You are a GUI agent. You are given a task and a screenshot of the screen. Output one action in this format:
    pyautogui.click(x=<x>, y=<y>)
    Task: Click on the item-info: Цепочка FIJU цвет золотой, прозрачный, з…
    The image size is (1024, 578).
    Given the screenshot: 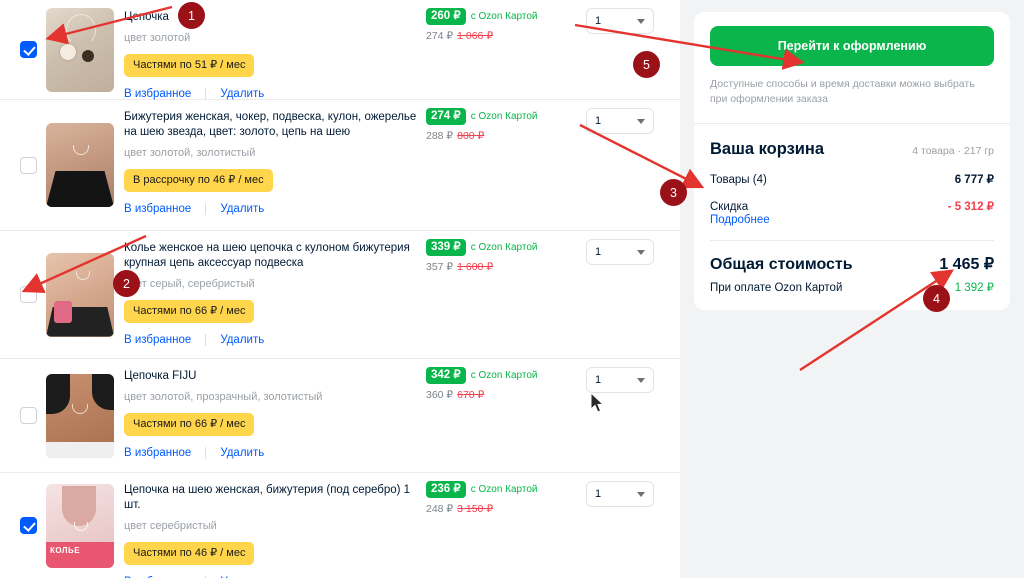 What is the action you would take?
    pyautogui.click(x=275, y=413)
    